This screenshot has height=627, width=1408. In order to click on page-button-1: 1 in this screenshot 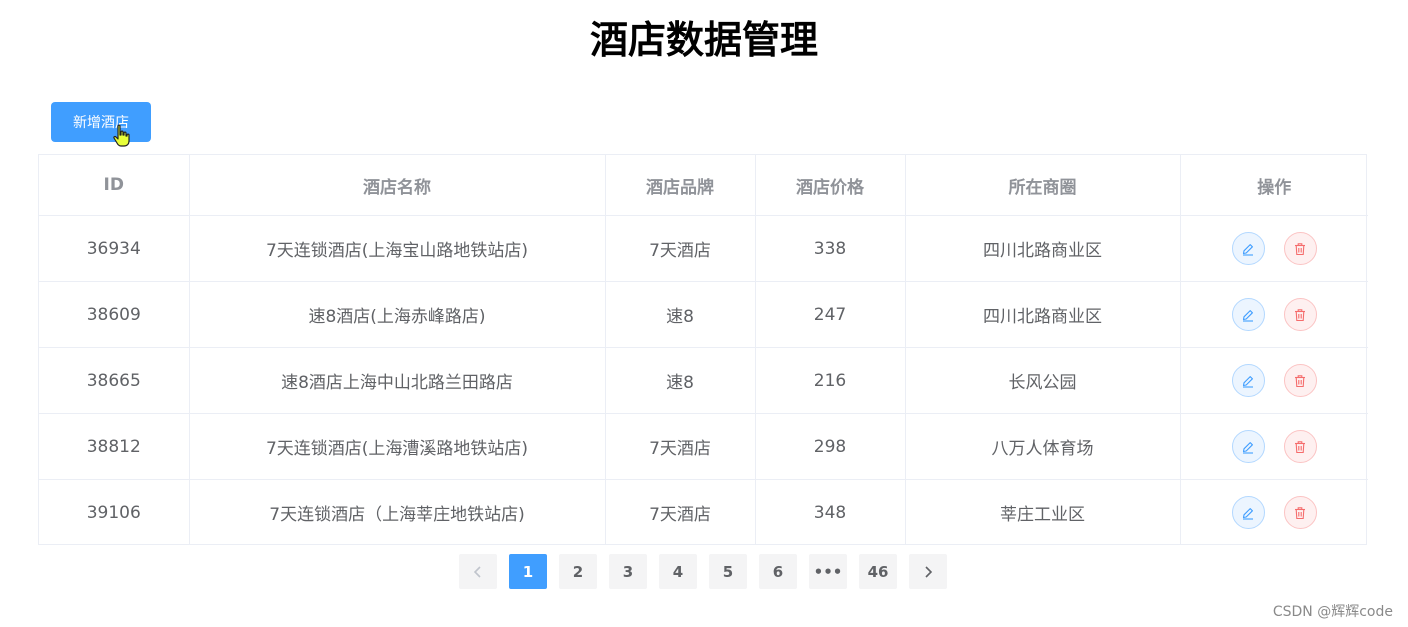, I will do `click(528, 571)`.